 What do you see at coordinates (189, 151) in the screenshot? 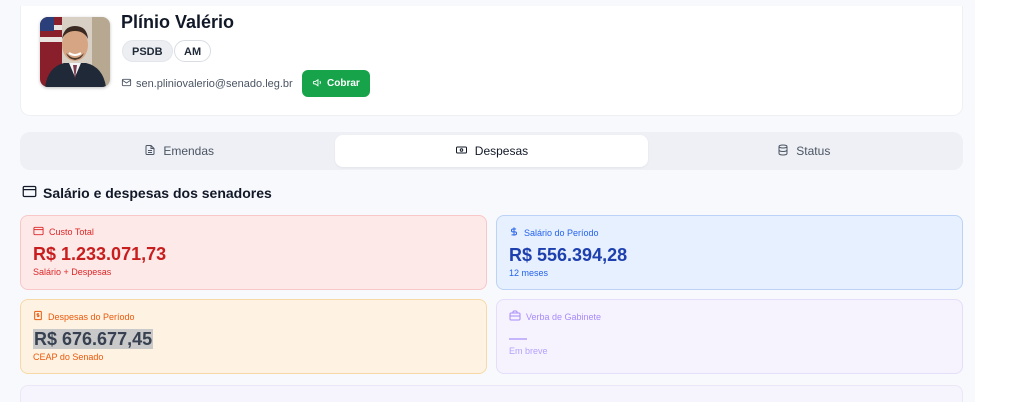
I see `tab-label: Emendas` at bounding box center [189, 151].